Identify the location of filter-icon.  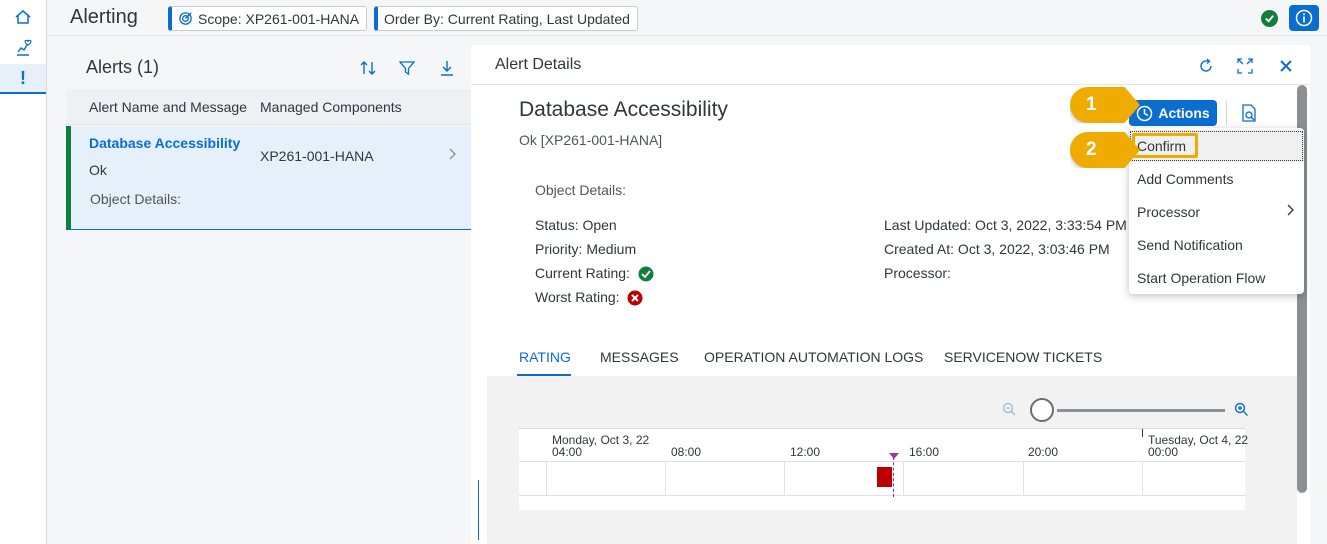
(407, 68).